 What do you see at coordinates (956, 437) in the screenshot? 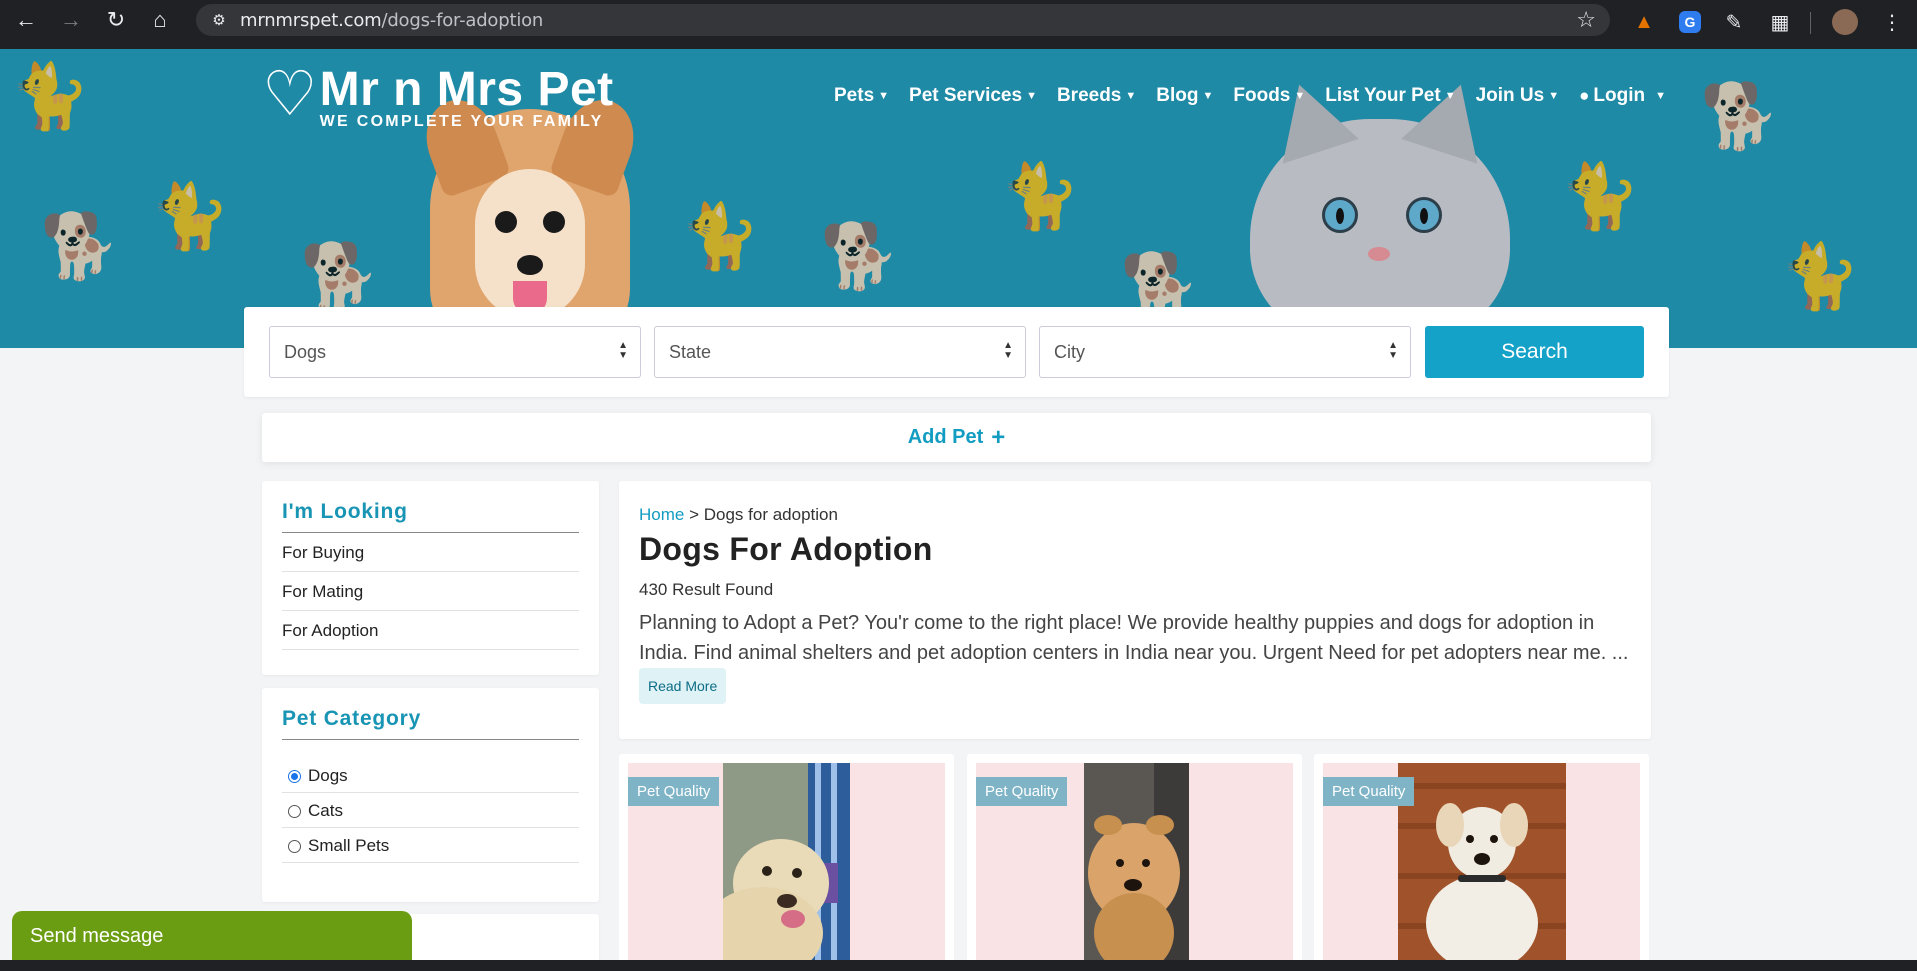
I see `add-pet-button: Add Pet +` at bounding box center [956, 437].